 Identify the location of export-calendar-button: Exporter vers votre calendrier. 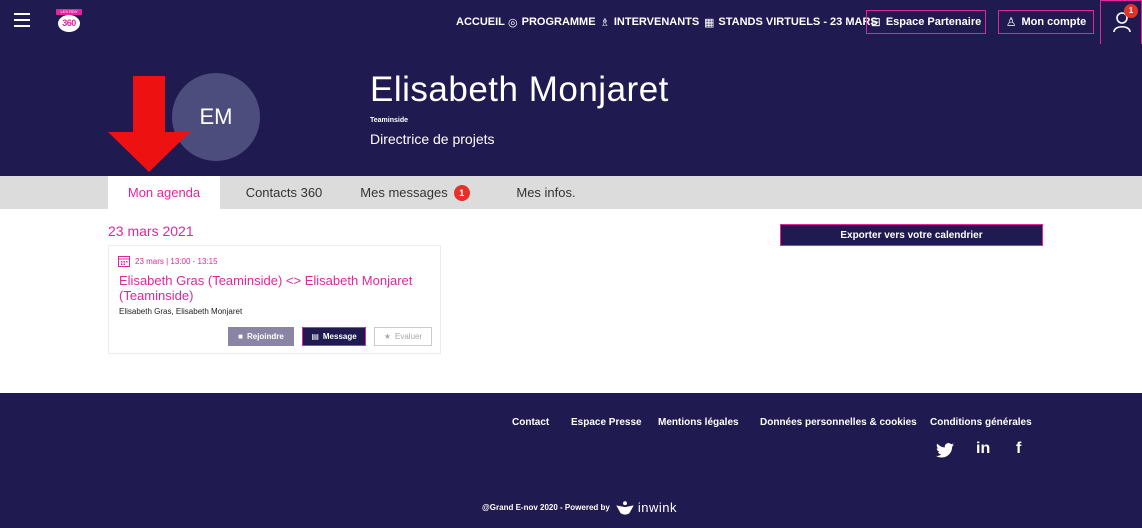
(911, 235).